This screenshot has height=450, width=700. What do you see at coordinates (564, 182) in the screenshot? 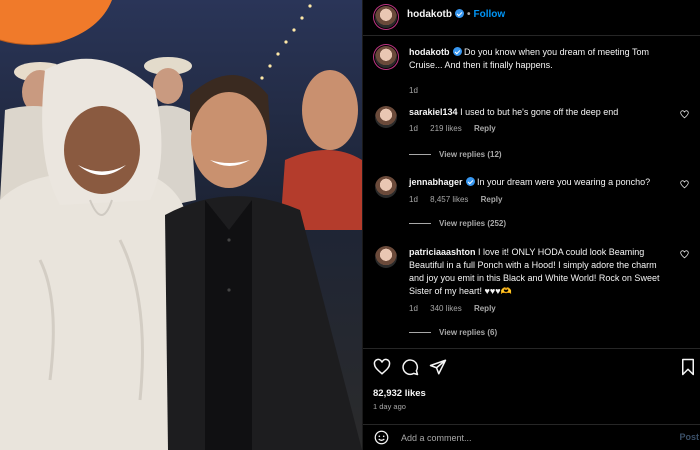
I see `comment-text: In your dream were you wearing a poncho?` at bounding box center [564, 182].